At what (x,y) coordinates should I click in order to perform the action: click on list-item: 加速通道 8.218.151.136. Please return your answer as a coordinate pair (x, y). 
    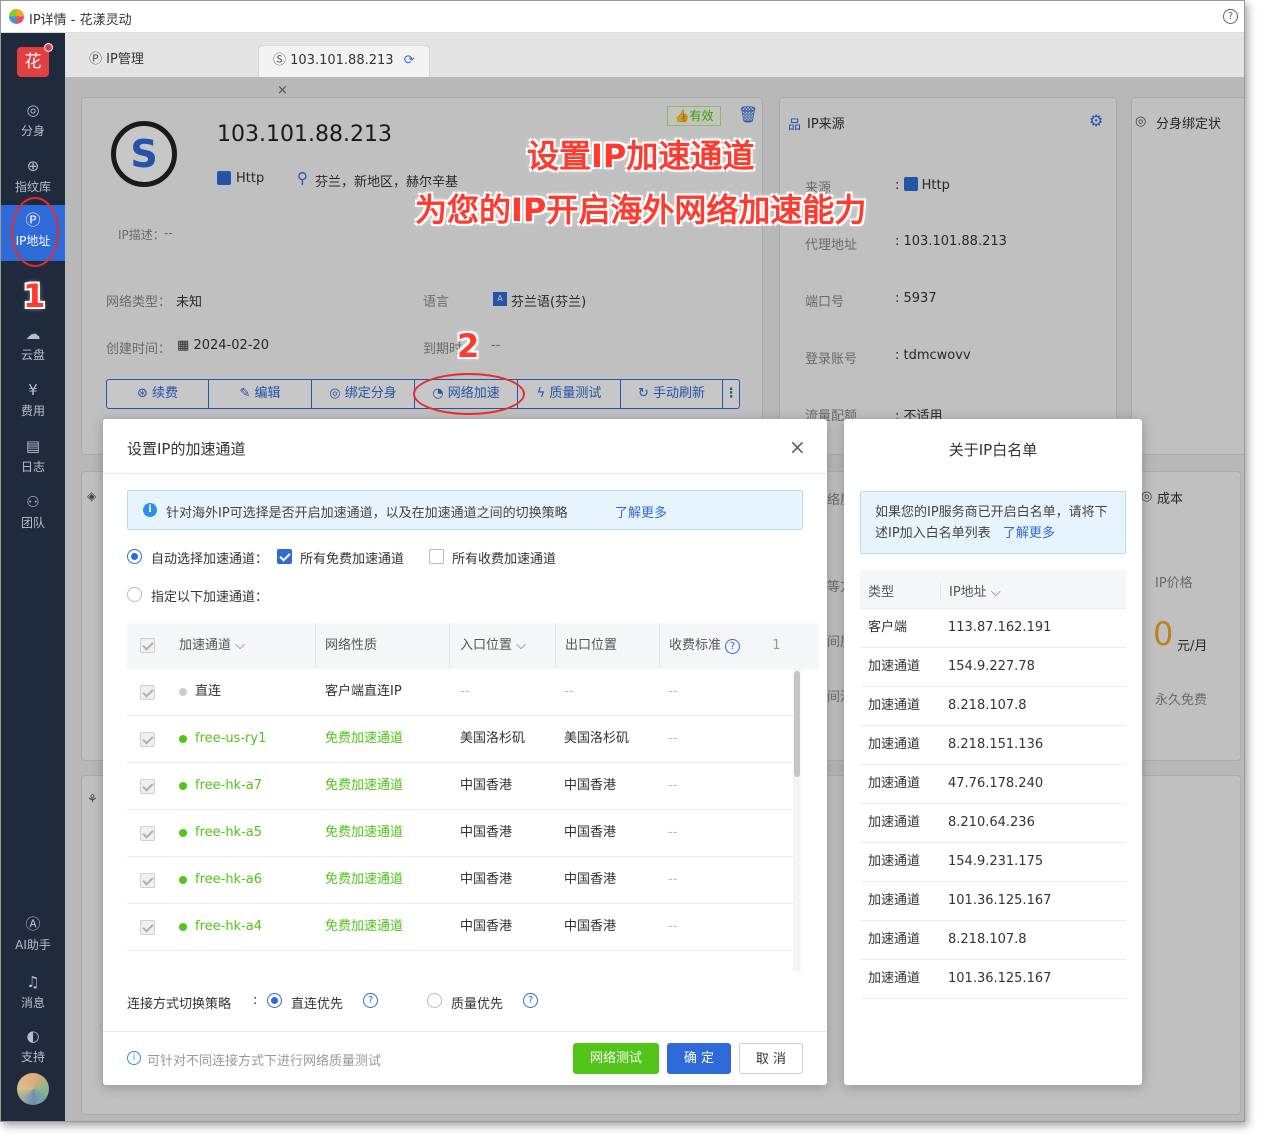
    Looking at the image, I should click on (993, 745).